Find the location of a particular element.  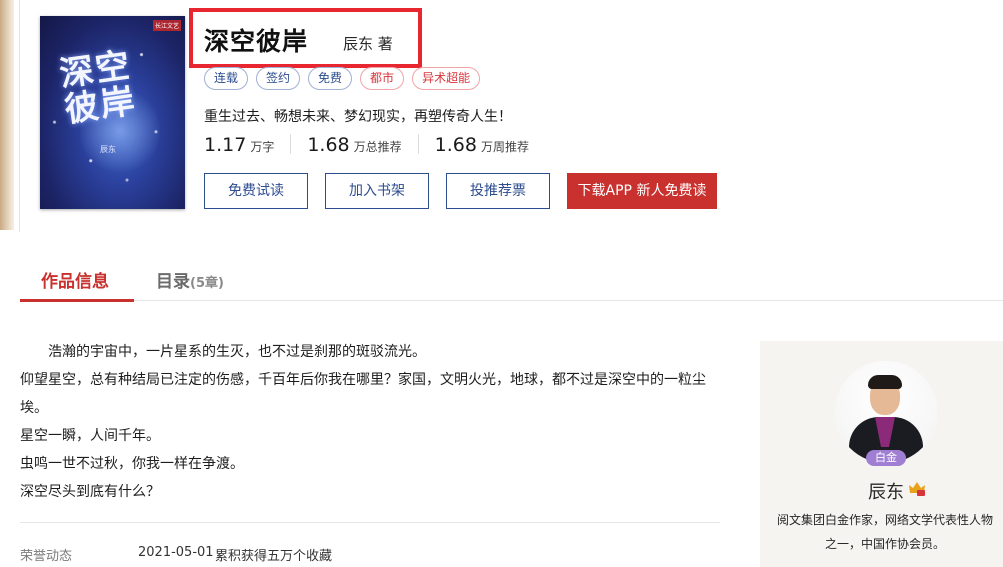

stat-total-recommend: 1.68 万总推荐 is located at coordinates (363, 145).